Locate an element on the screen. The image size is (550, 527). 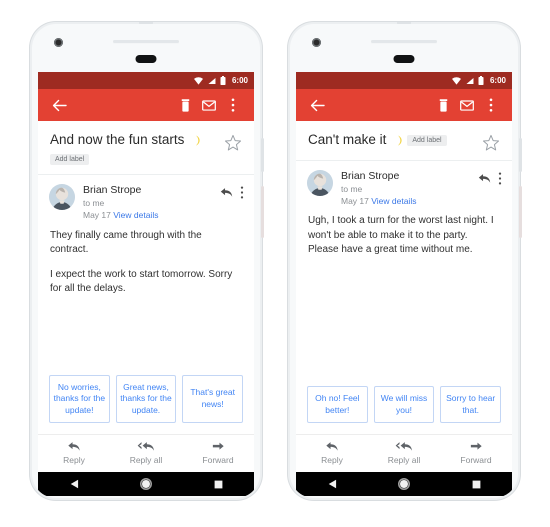
sender-row: Brian Strope to me May 17 View details is located at coordinates (404, 184).